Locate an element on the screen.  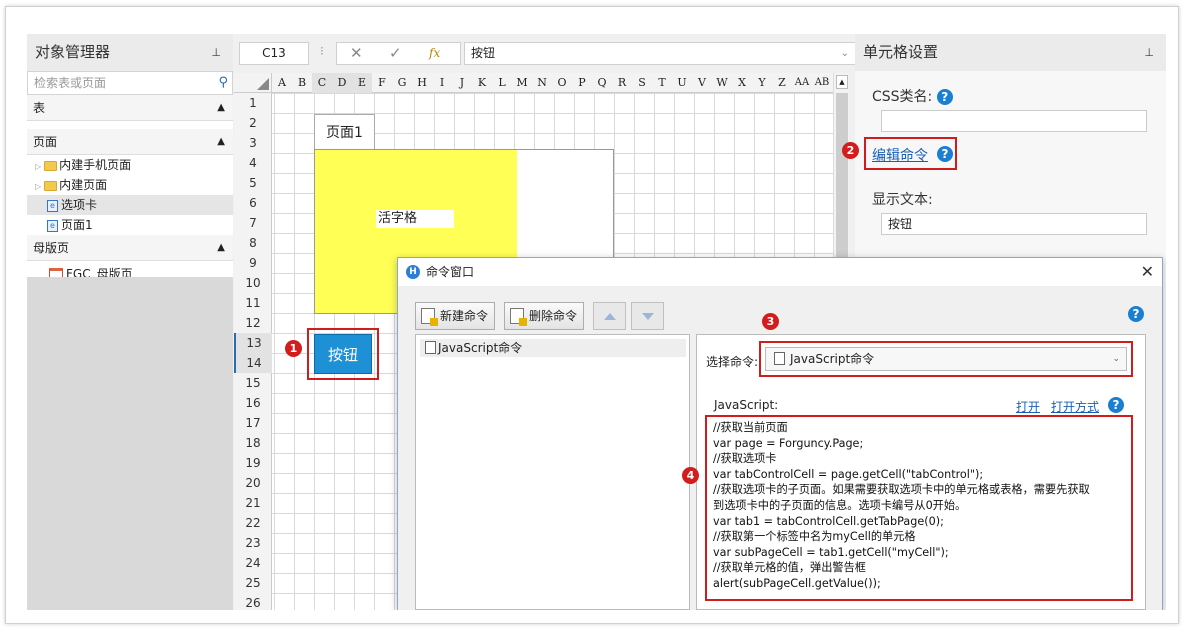
tree-item-tab-page: e 选项卡 is located at coordinates (130, 205).